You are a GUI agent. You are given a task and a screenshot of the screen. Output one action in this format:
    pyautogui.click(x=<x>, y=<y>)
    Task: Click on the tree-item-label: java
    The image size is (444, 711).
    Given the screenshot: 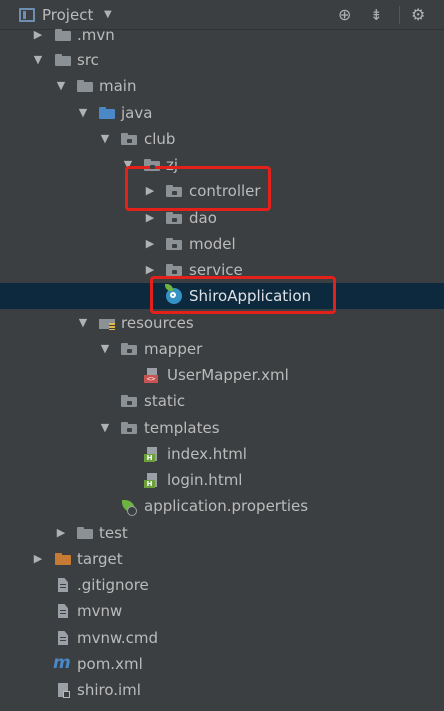 What is the action you would take?
    pyautogui.click(x=137, y=113)
    